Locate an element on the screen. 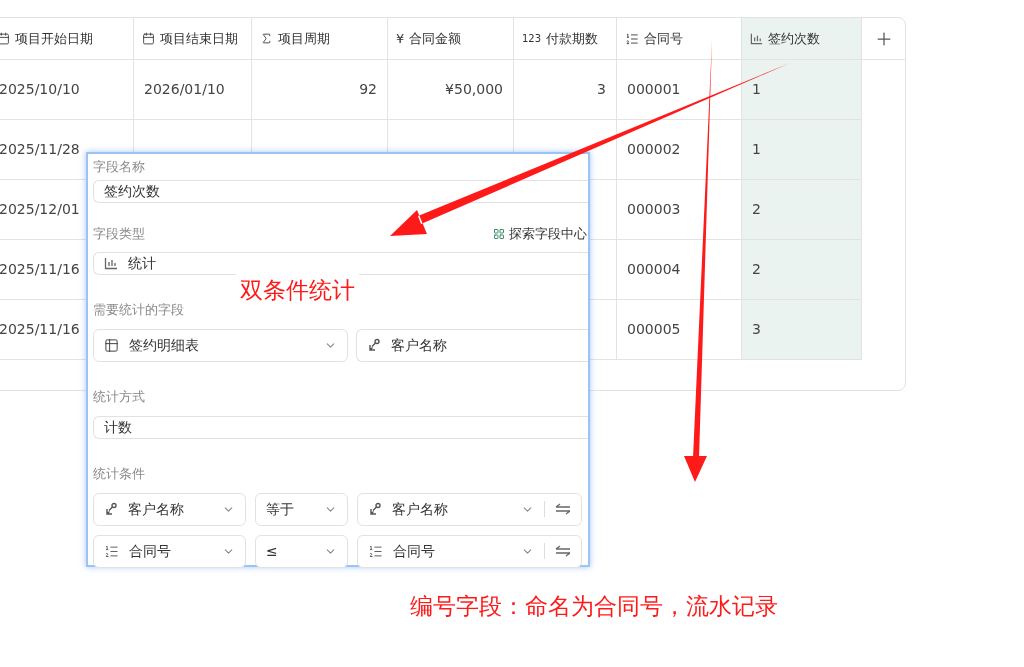 This screenshot has width=1024, height=667. annotation-note: 编号字段：命名为合同号，流水记录 is located at coordinates (594, 606).